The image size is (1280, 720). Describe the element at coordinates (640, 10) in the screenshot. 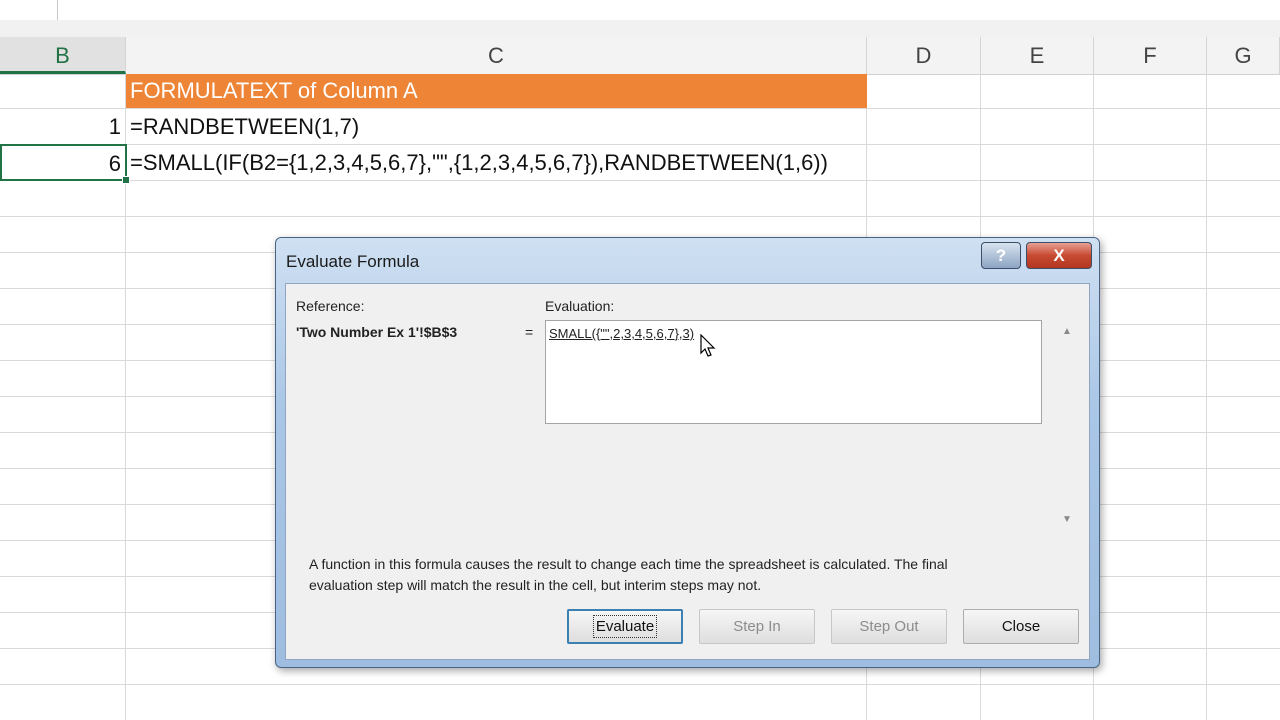

I see `formula-bar` at that location.